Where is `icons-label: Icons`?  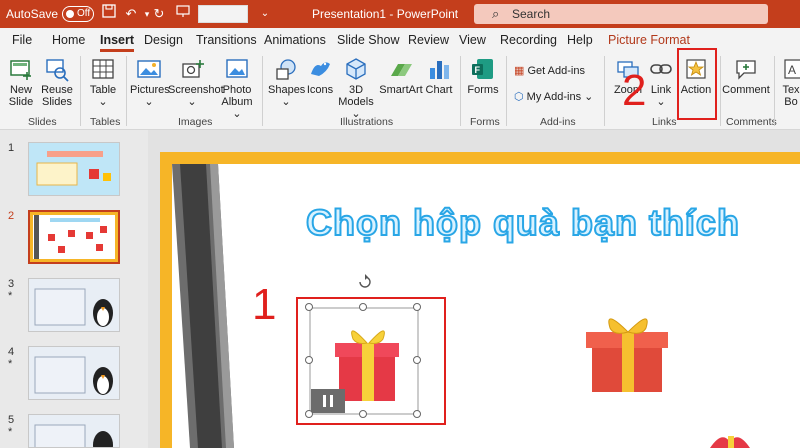
icons-label: Icons is located at coordinates (320, 90).